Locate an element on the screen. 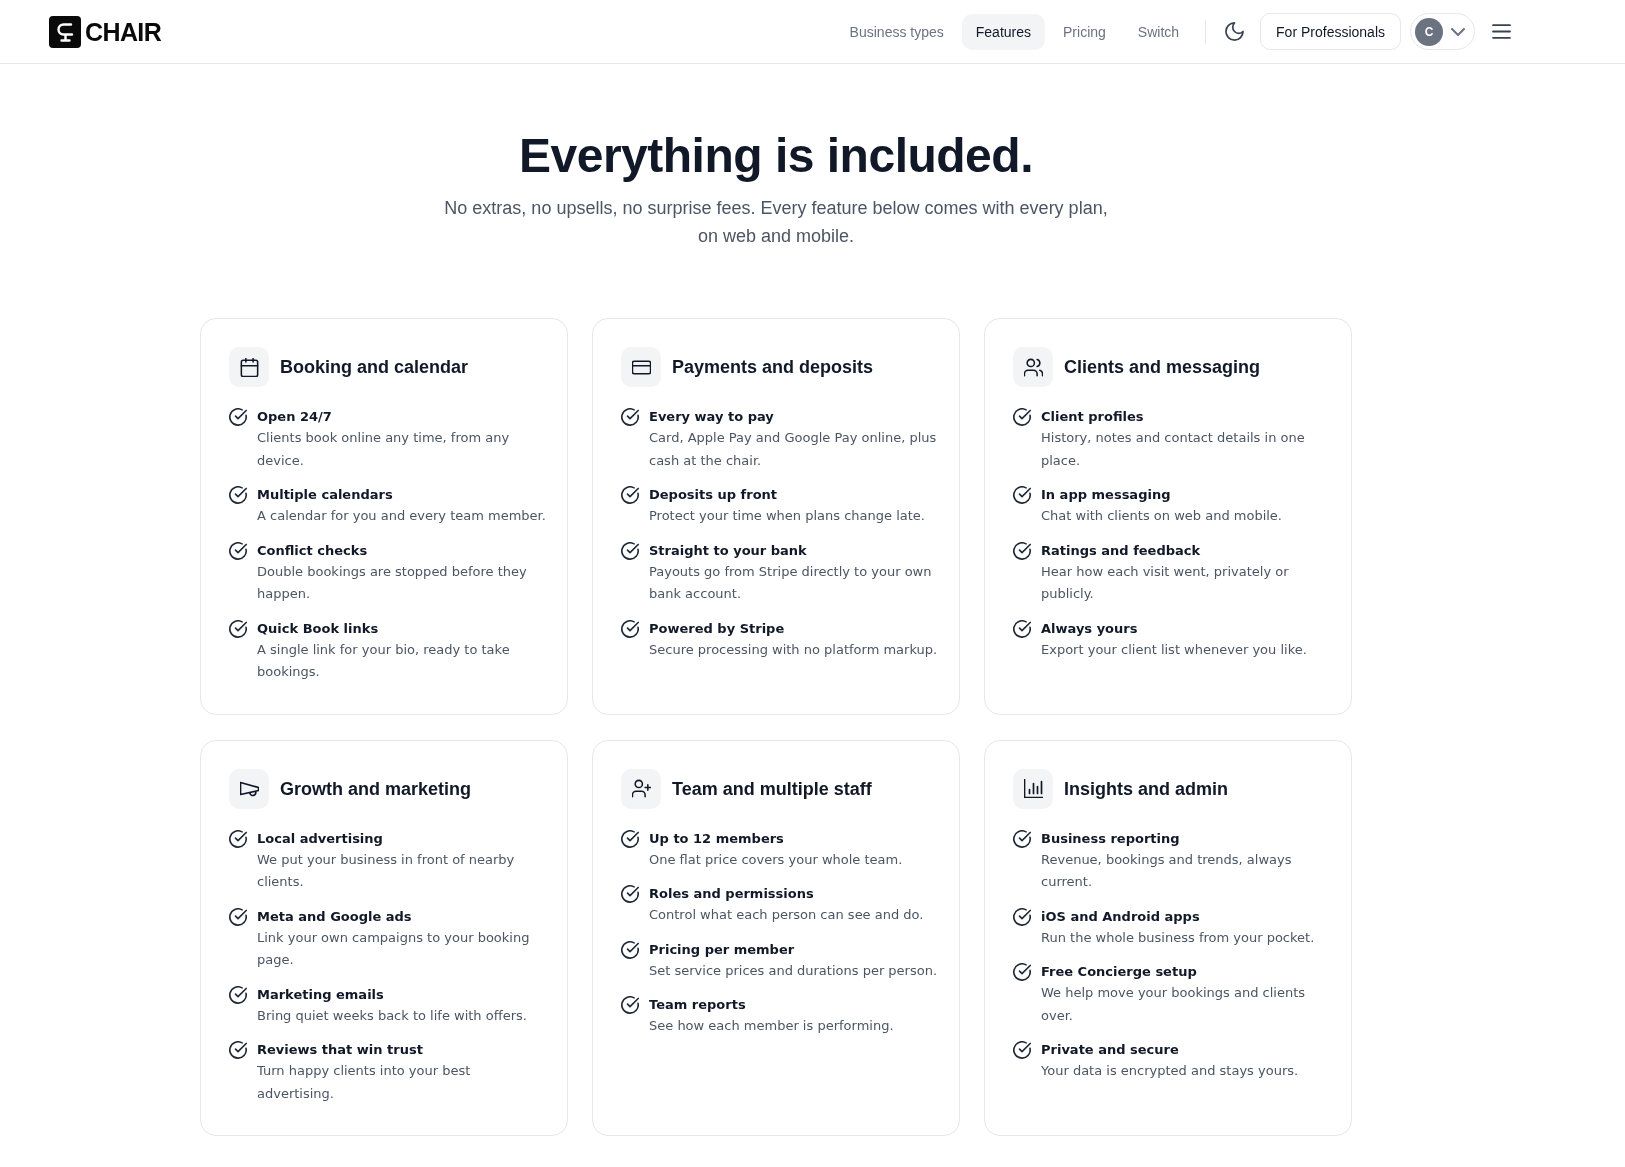 The width and height of the screenshot is (1625, 1167). page-subtitle: No extras, no upsells, no surprise fees. Every feature below comes with every plan, on web and mobile. is located at coordinates (776, 222).